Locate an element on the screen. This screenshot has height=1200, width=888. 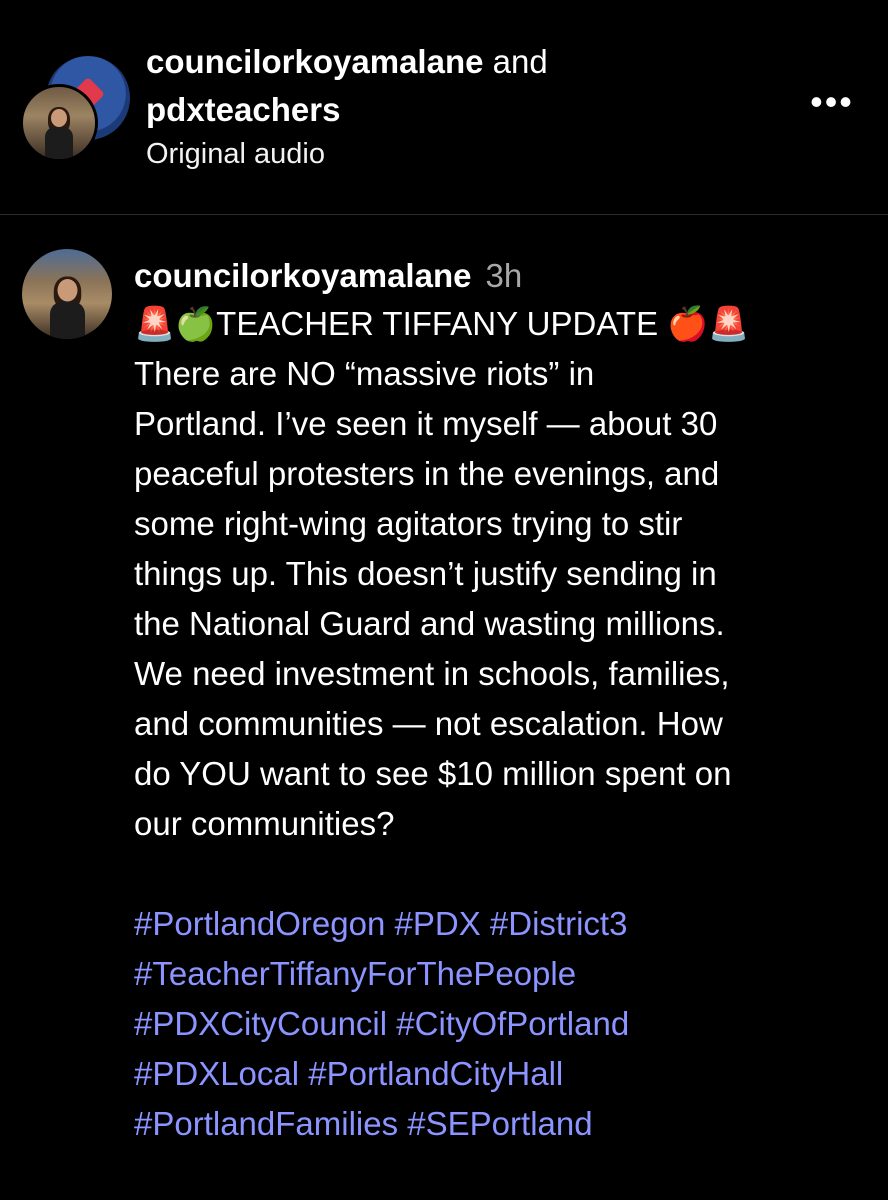
councilorkoyamalane-avatar is located at coordinates (59, 123).